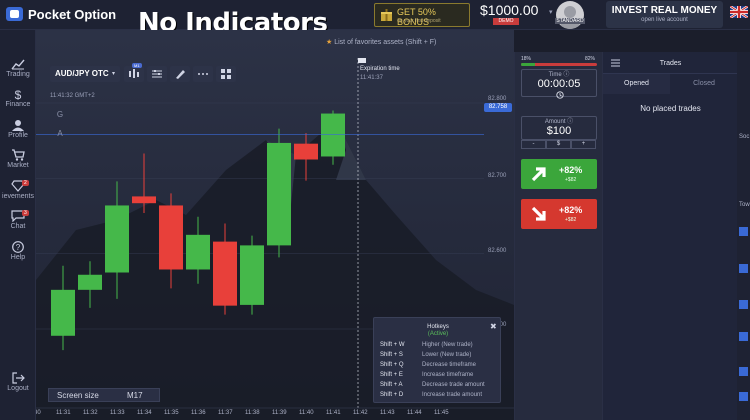 This screenshot has width=750, height=420. I want to click on higher-button: +82% +$82, so click(559, 174).